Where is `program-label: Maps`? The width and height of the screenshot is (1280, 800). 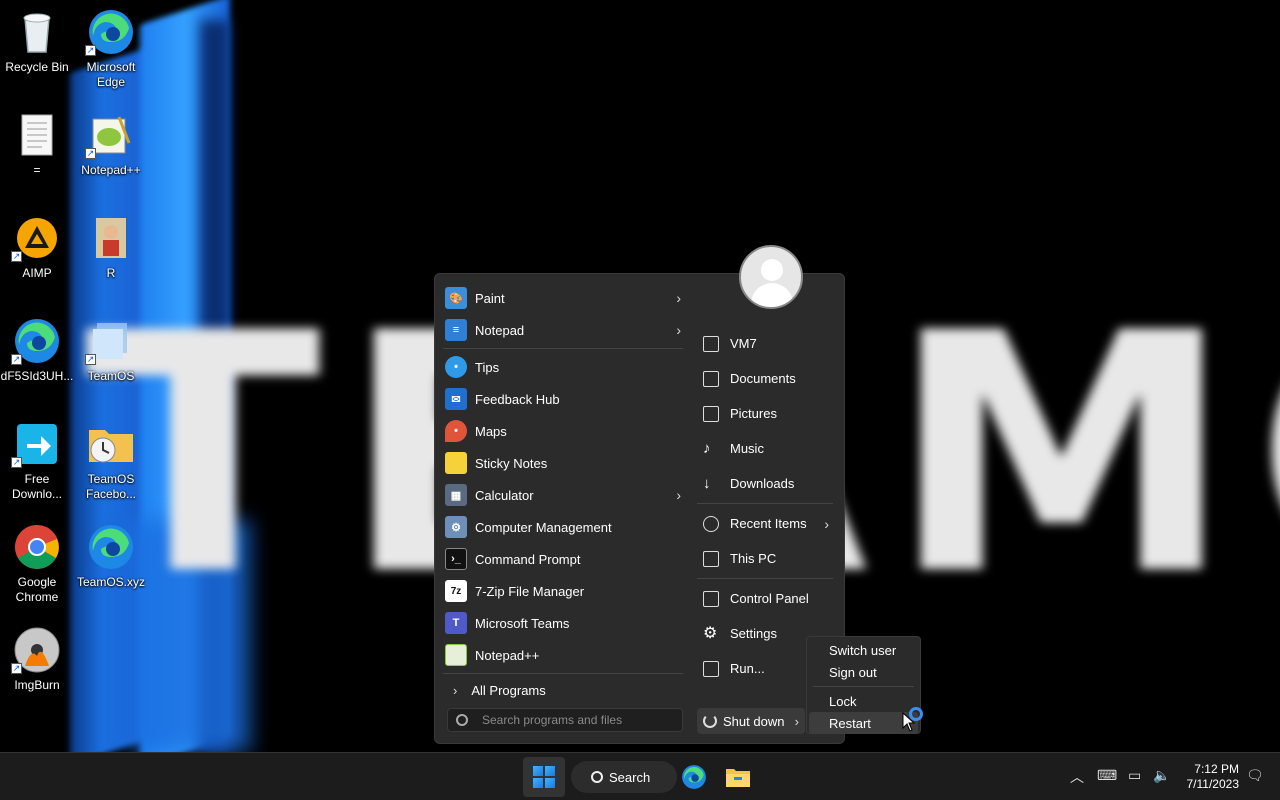
program-label: Maps is located at coordinates (491, 431).